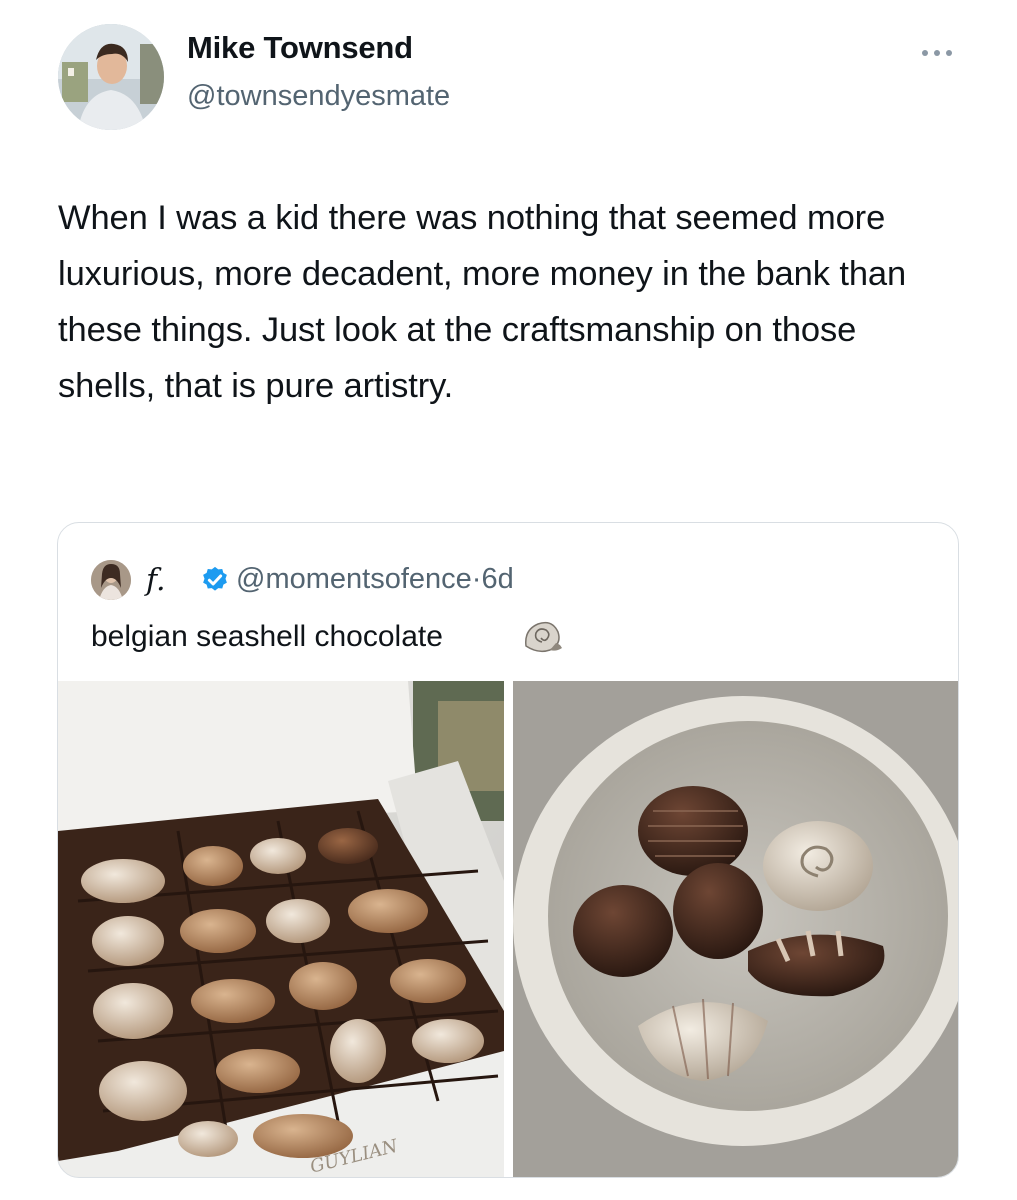  What do you see at coordinates (156, 580) in the screenshot?
I see `quoted-author-name: f.` at bounding box center [156, 580].